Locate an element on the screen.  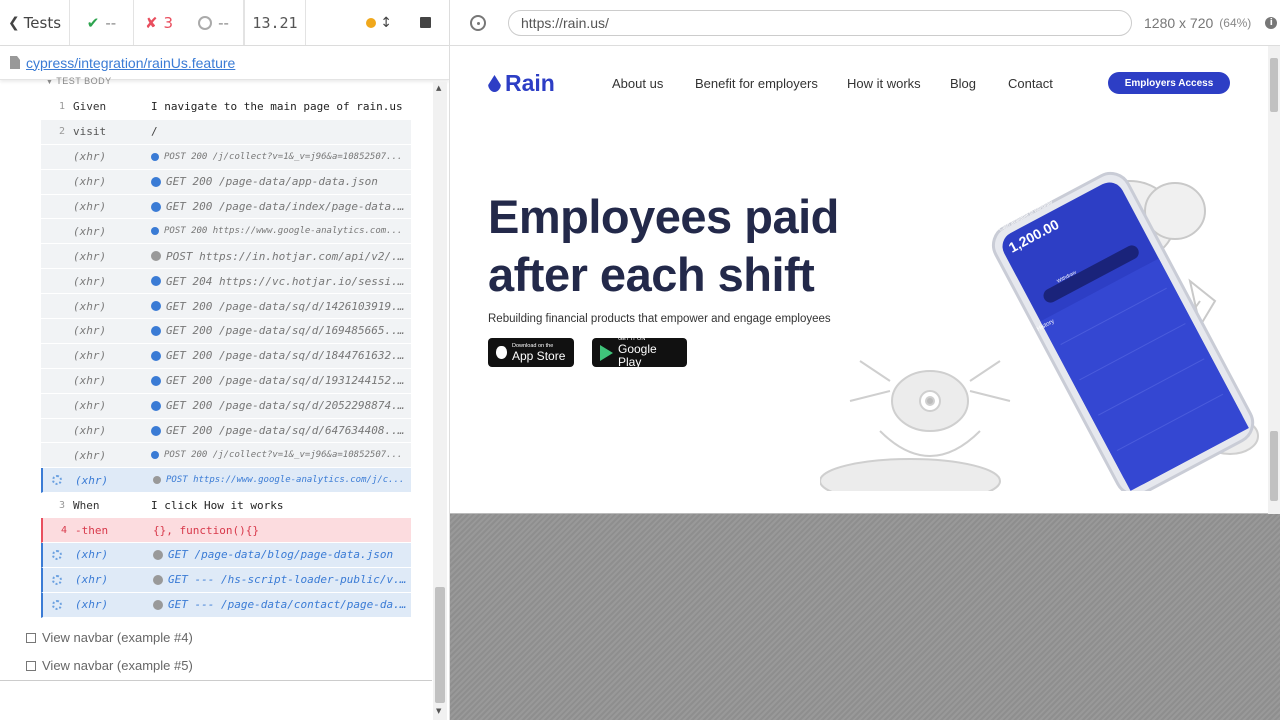
reporter-header: ❮ Tests ✔ -- ✘ 3 -- 13.21 ↕ is located at coordinates (224, 23).